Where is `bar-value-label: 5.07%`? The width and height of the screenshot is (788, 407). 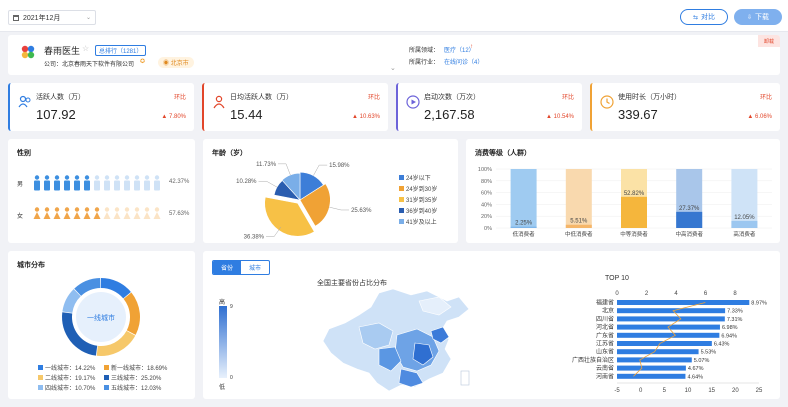 bar-value-label: 5.07% is located at coordinates (702, 361).